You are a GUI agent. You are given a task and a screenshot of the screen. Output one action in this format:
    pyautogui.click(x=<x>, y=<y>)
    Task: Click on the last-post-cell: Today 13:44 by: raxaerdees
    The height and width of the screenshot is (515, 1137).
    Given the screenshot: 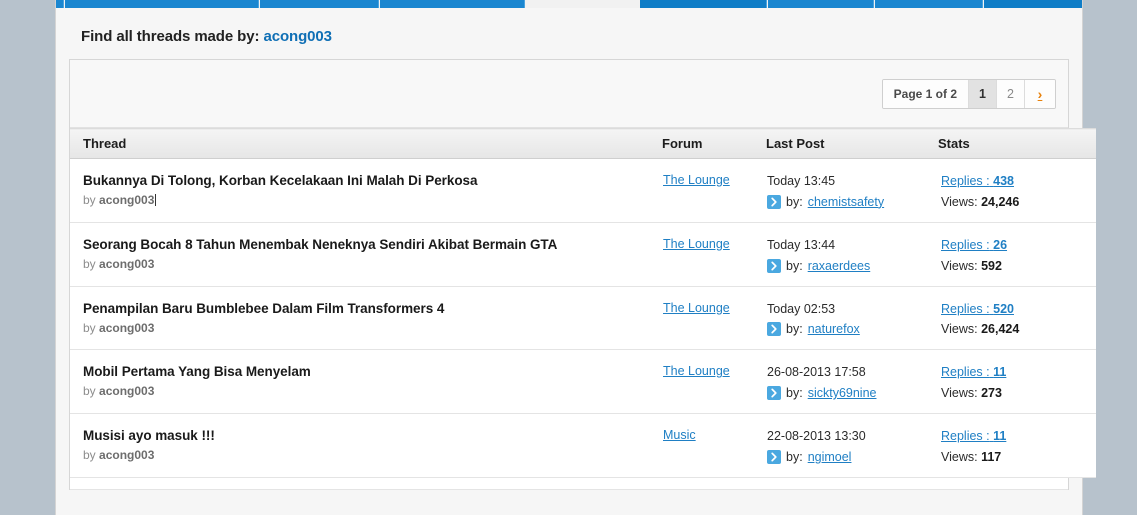 What is the action you would take?
    pyautogui.click(x=852, y=254)
    